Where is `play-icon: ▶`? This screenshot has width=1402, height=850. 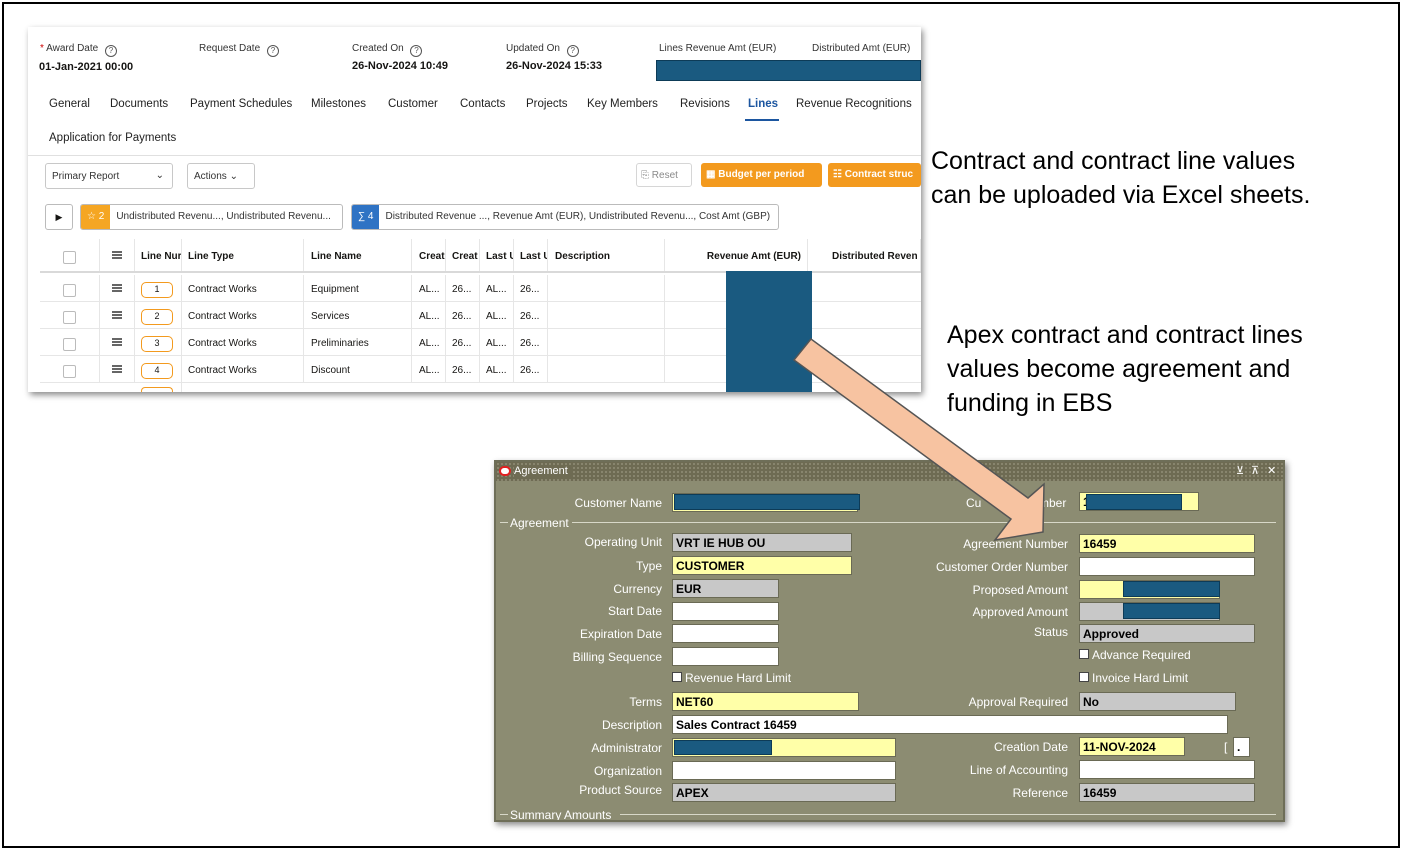
play-icon: ▶ is located at coordinates (59, 217).